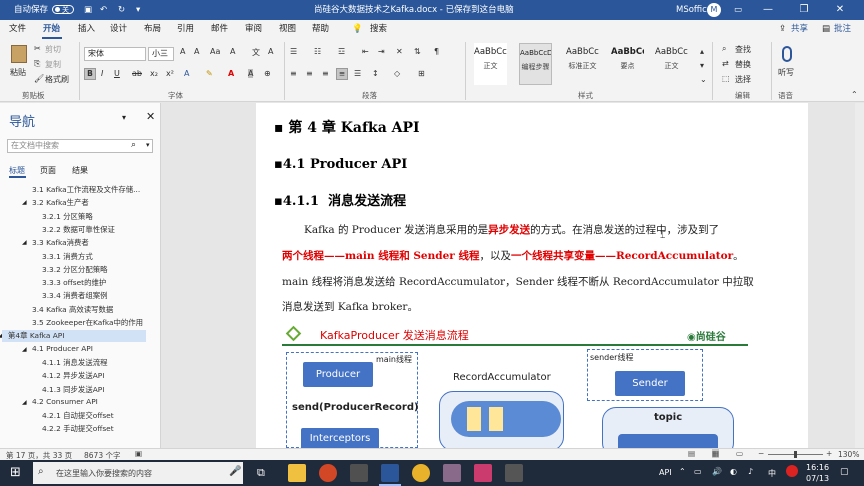 Image resolution: width=864 pixels, height=486 pixels. What do you see at coordinates (115, 54) in the screenshot?
I see `font-name-box: 宋体` at bounding box center [115, 54].